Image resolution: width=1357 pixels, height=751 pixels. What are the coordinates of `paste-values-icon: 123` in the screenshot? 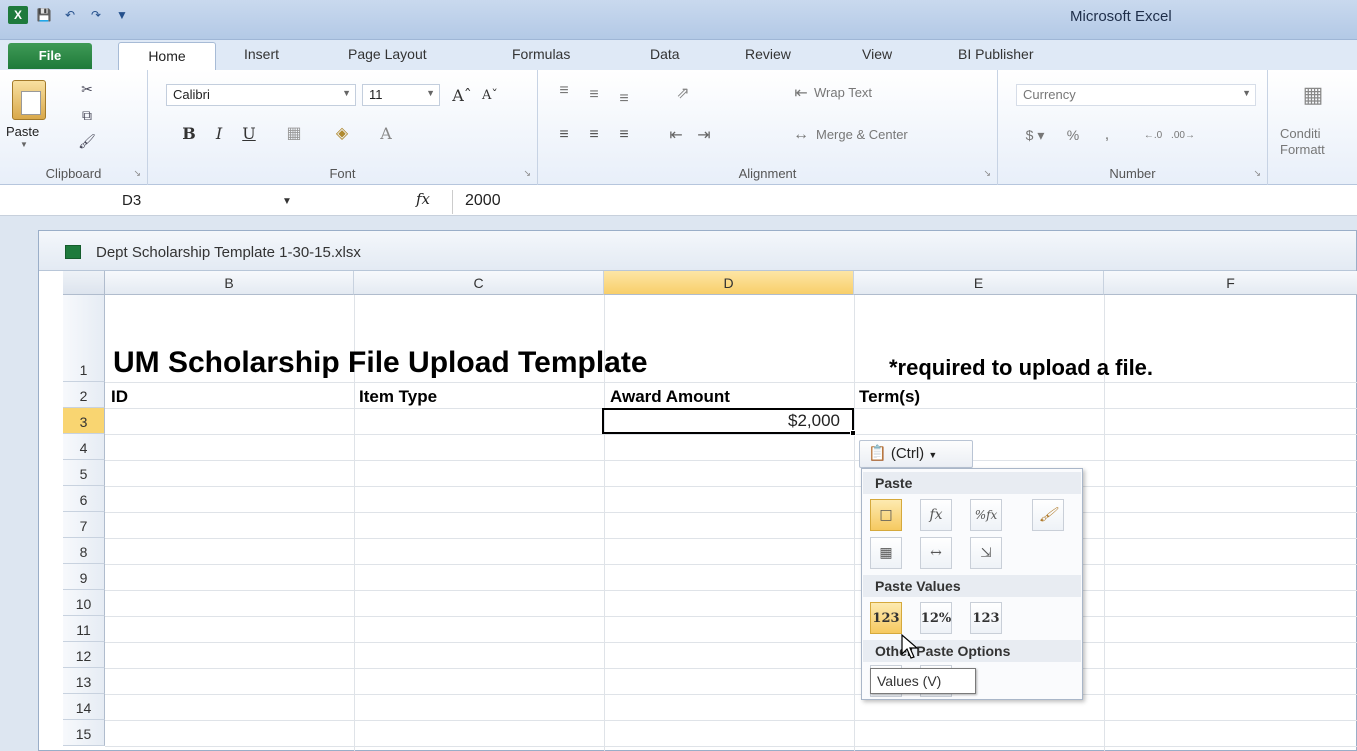 It's located at (886, 618).